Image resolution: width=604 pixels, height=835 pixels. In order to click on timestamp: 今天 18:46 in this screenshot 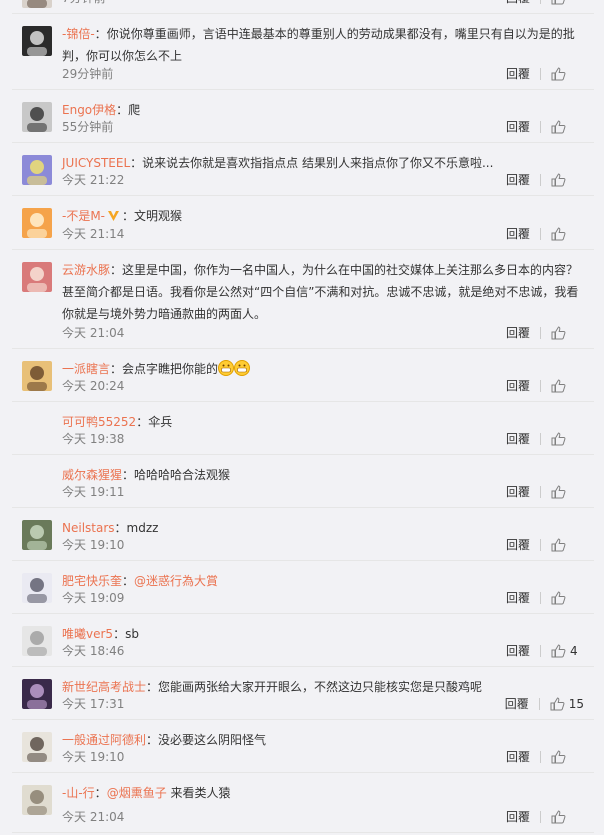, I will do `click(93, 651)`.